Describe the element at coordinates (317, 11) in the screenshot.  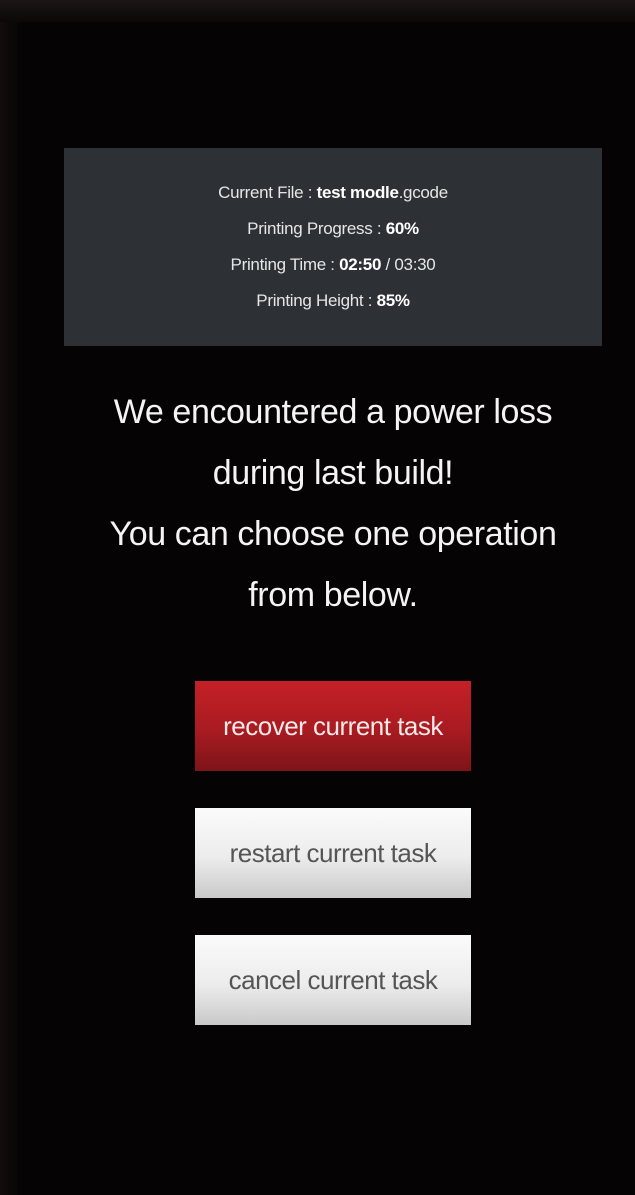
I see `device-bezel-top` at that location.